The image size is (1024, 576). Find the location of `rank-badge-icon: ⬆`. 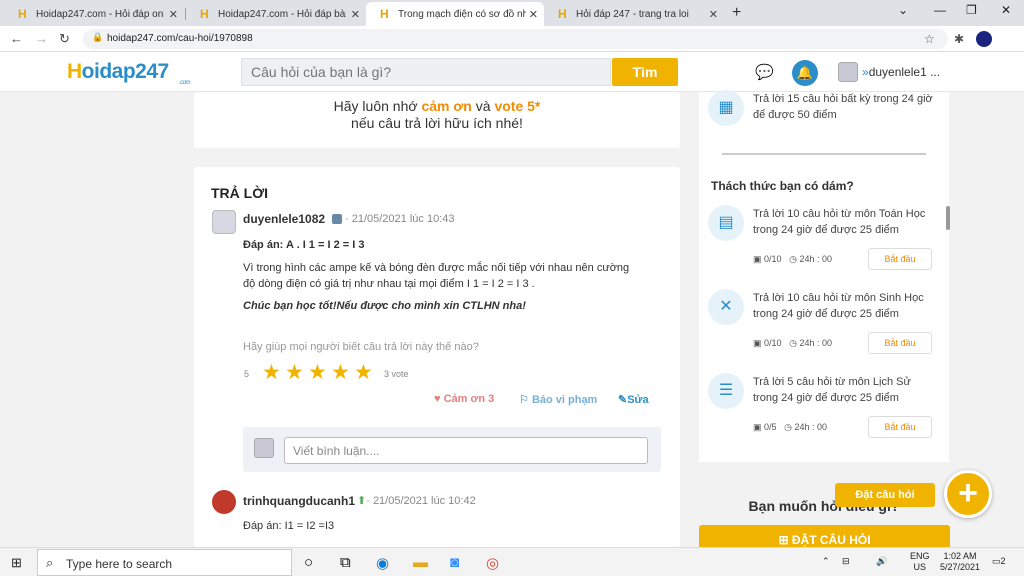

rank-badge-icon: ⬆ is located at coordinates (362, 501).